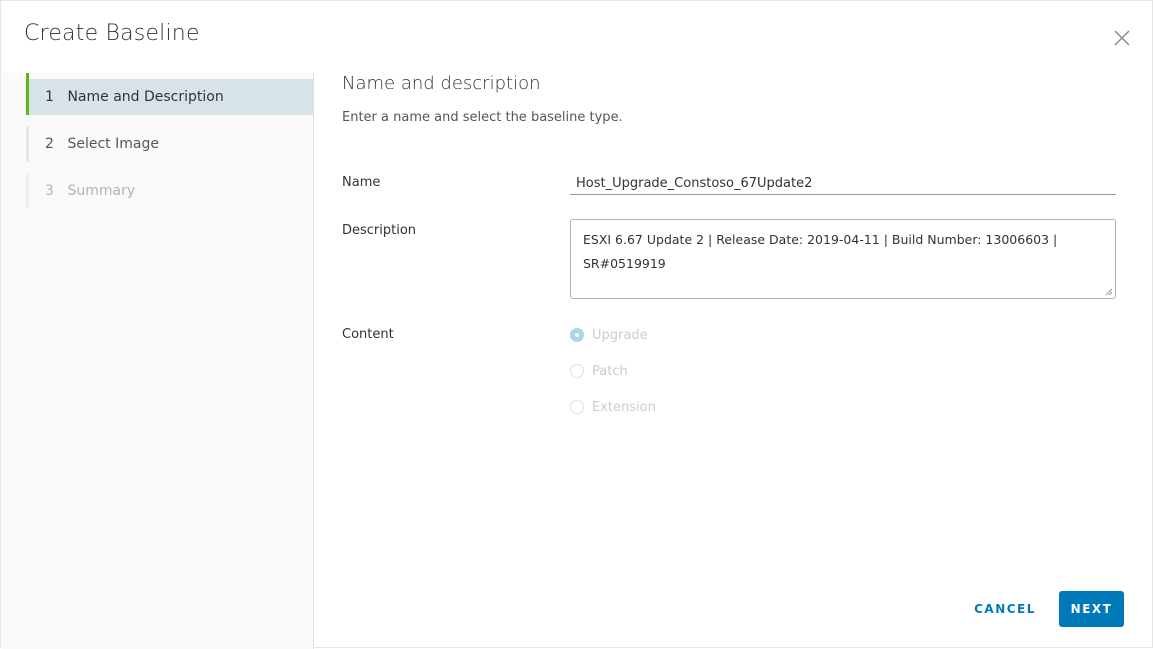 The width and height of the screenshot is (1153, 649). What do you see at coordinates (368, 334) in the screenshot?
I see `content-label: Content` at bounding box center [368, 334].